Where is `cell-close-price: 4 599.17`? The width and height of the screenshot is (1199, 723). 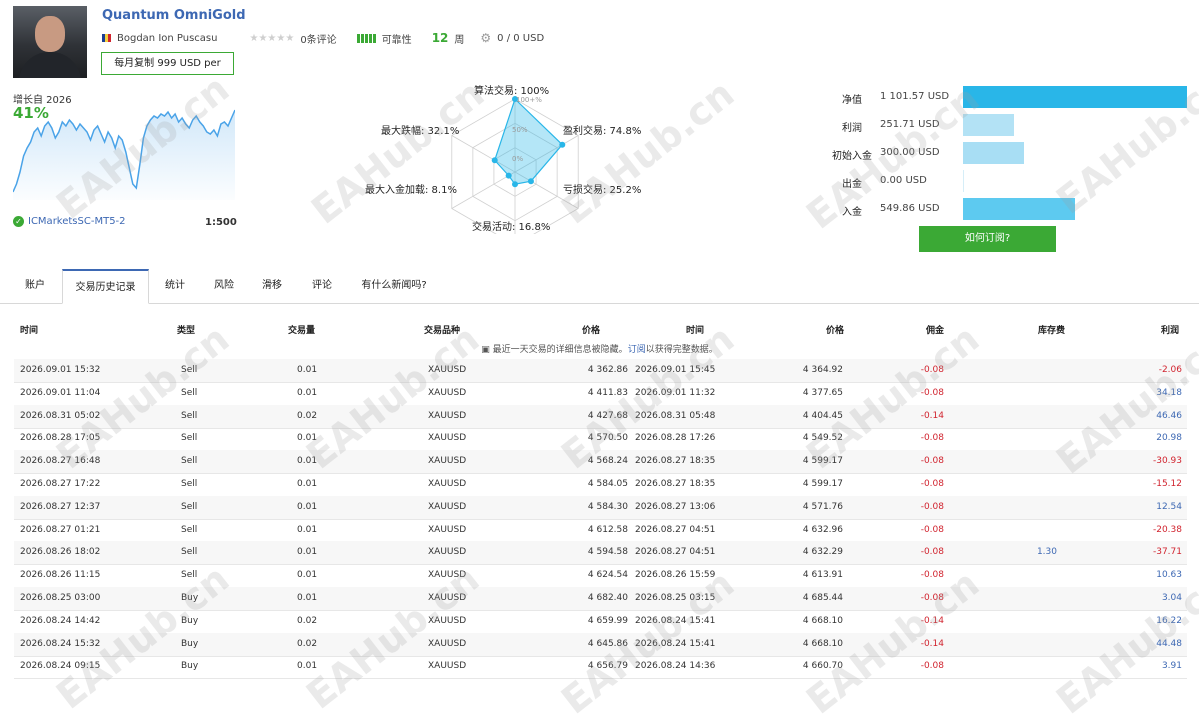
cell-close-price: 4 599.17 is located at coordinates (822, 461).